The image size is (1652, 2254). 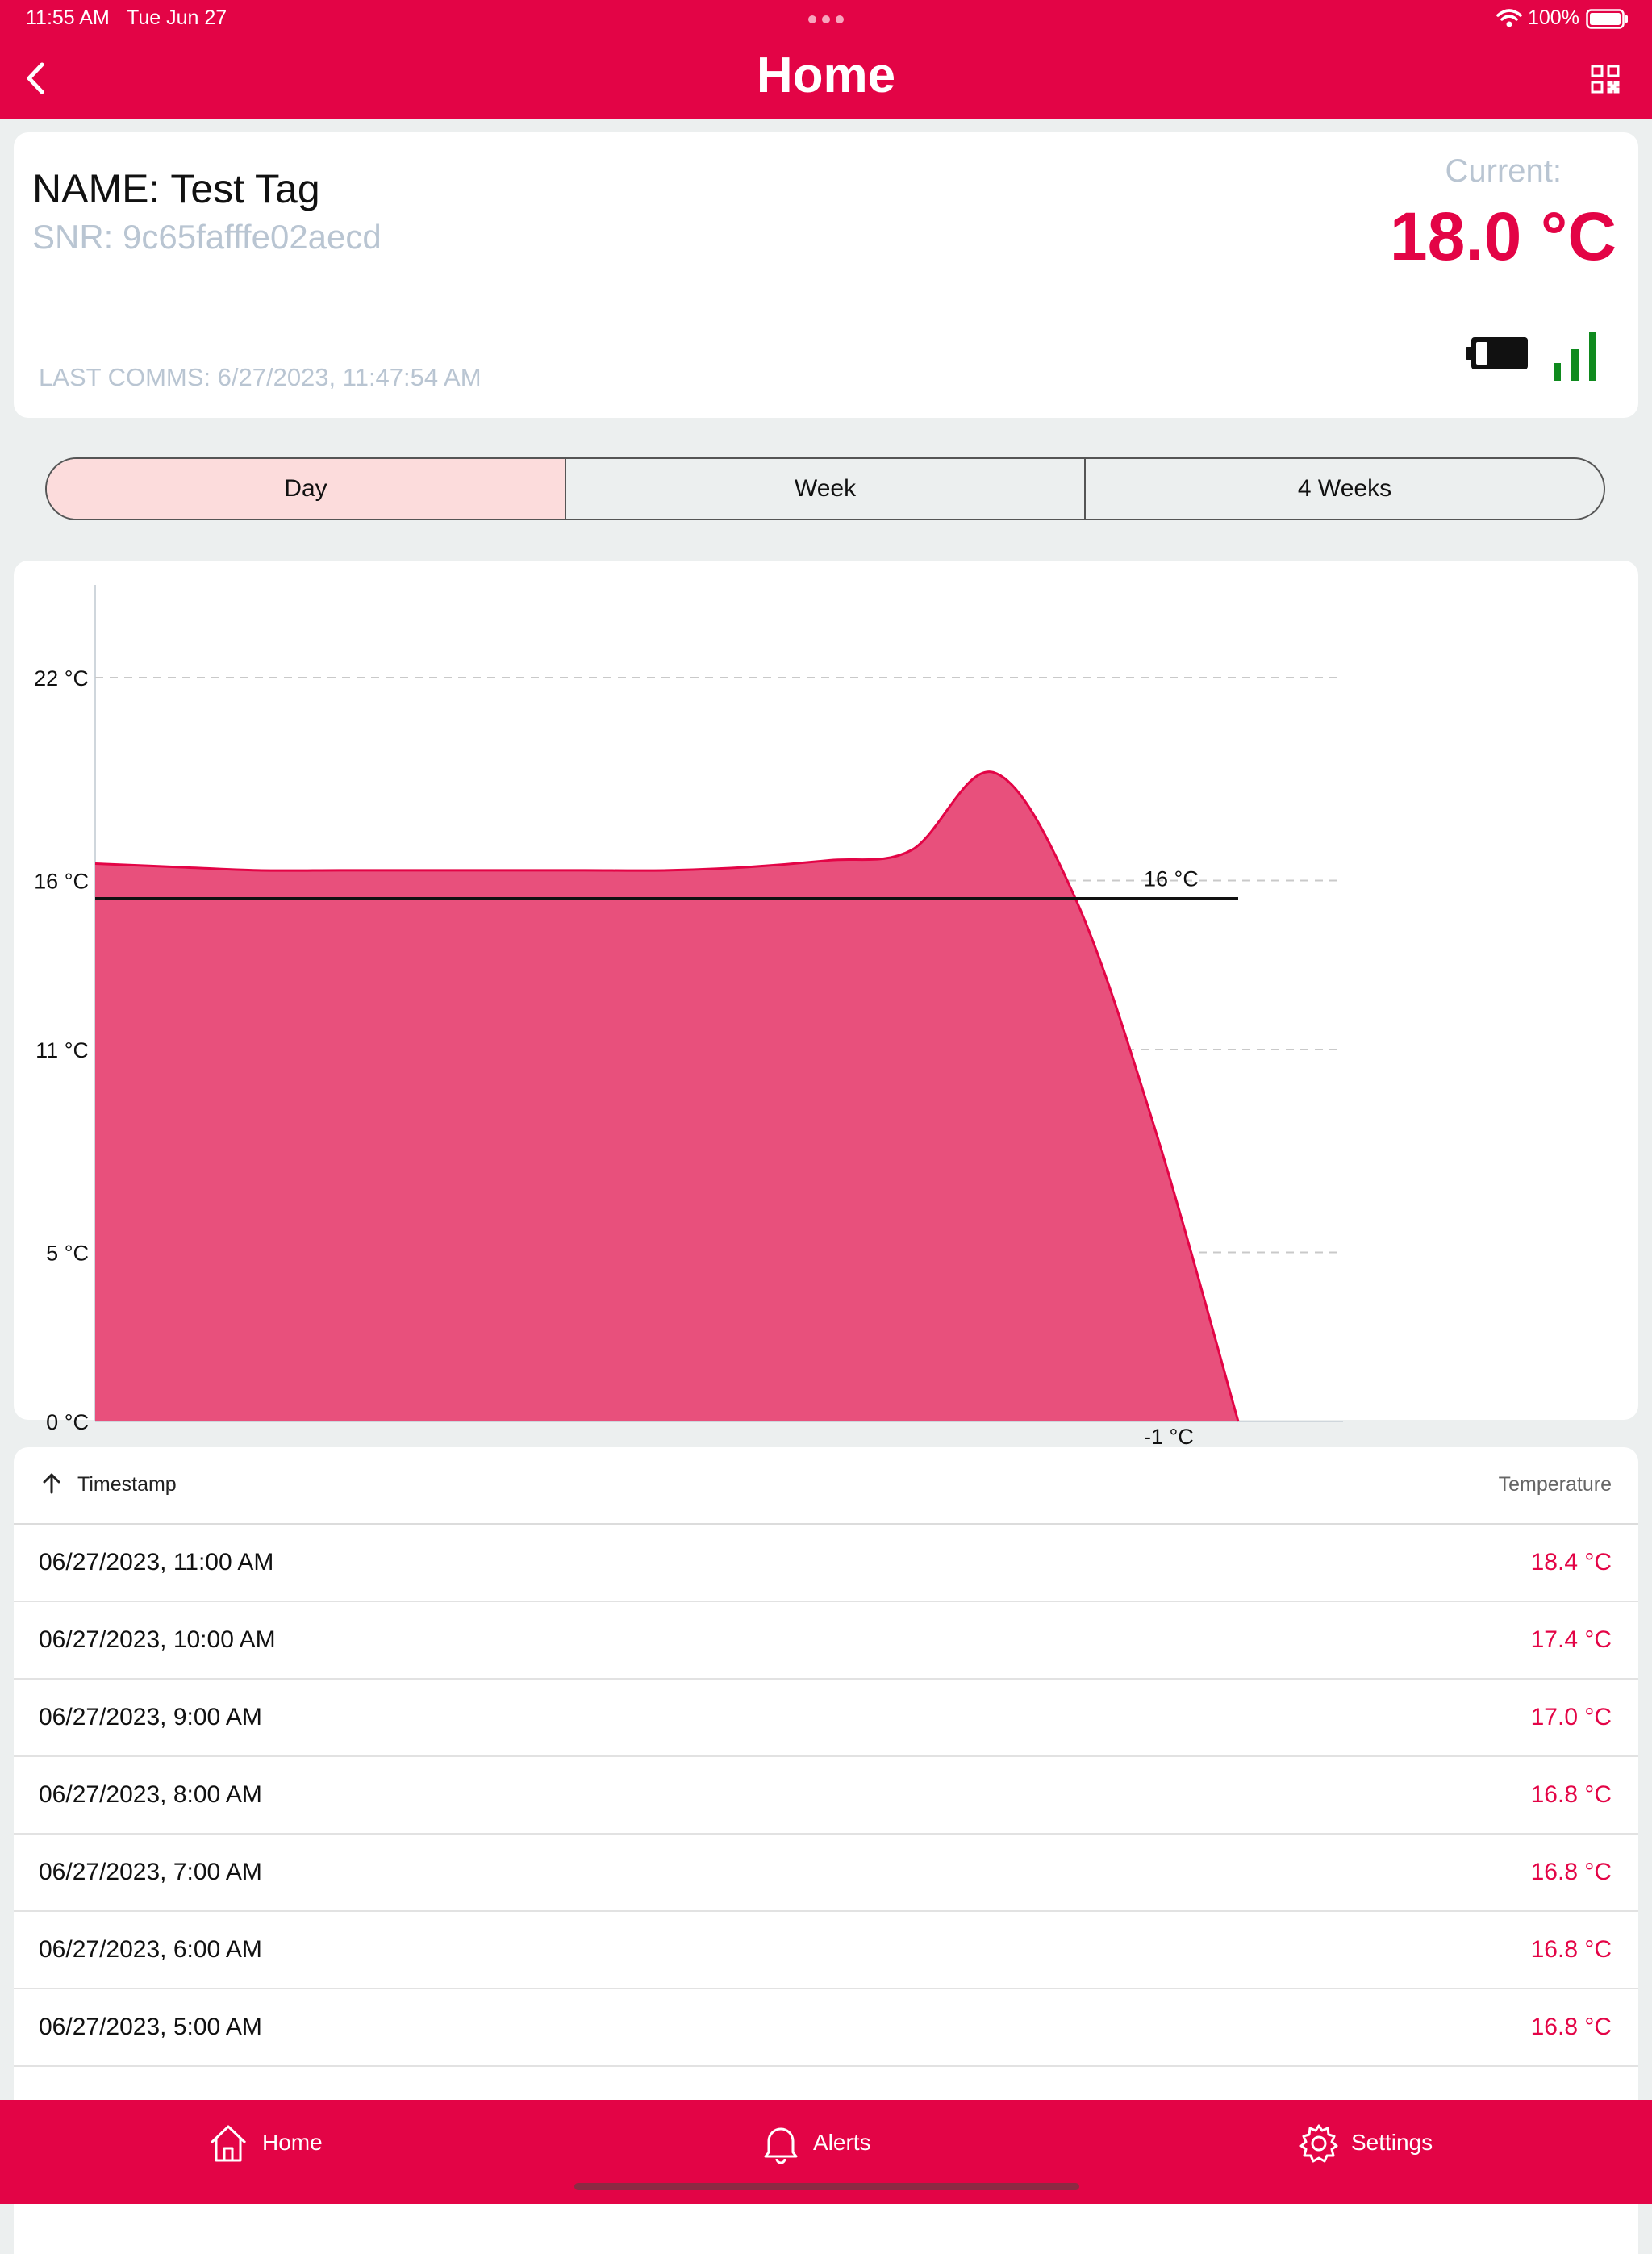 I want to click on column-header-timestamp: Timestamp, so click(x=127, y=1484).